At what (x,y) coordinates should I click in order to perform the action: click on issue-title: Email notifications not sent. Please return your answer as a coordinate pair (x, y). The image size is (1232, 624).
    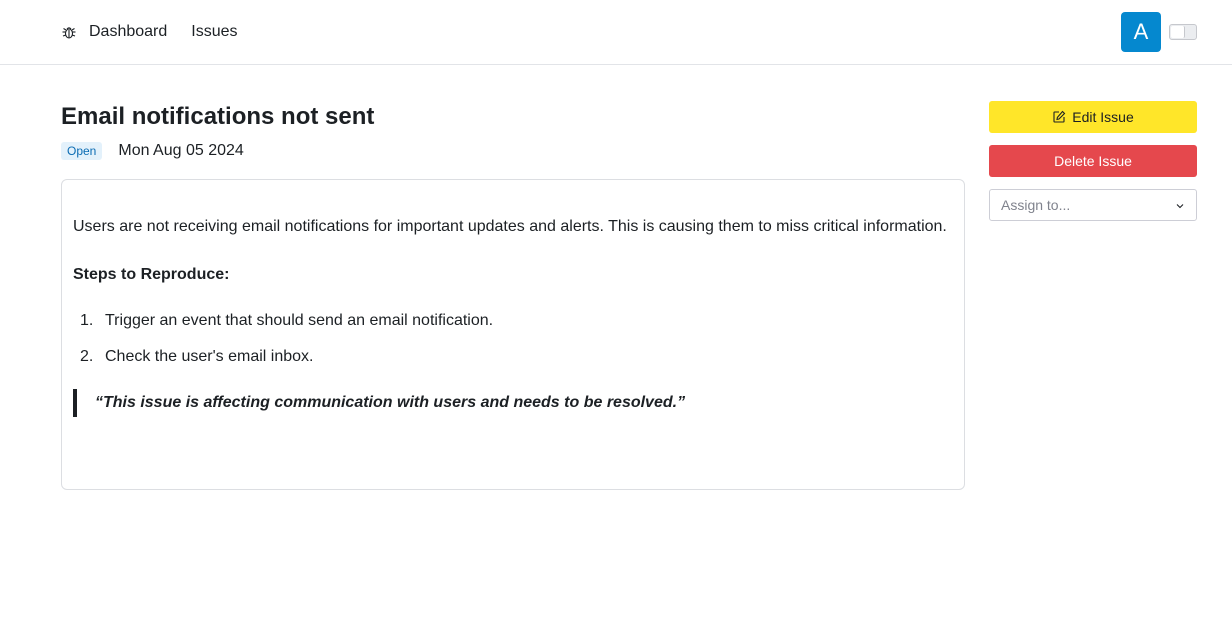
    Looking at the image, I should click on (218, 116).